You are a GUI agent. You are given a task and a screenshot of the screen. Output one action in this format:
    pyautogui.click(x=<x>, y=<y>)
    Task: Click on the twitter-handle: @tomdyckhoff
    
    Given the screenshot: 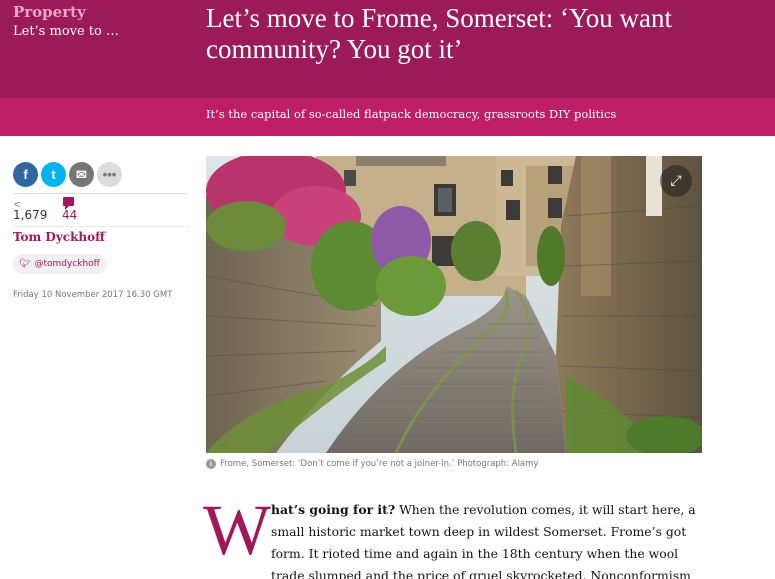 What is the action you would take?
    pyautogui.click(x=67, y=264)
    